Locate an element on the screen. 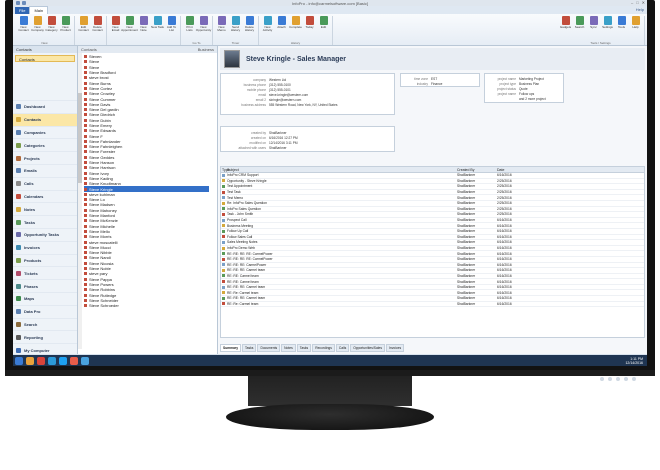 The width and height of the screenshot is (660, 470). new-memo-button: New Memo is located at coordinates (221, 28).